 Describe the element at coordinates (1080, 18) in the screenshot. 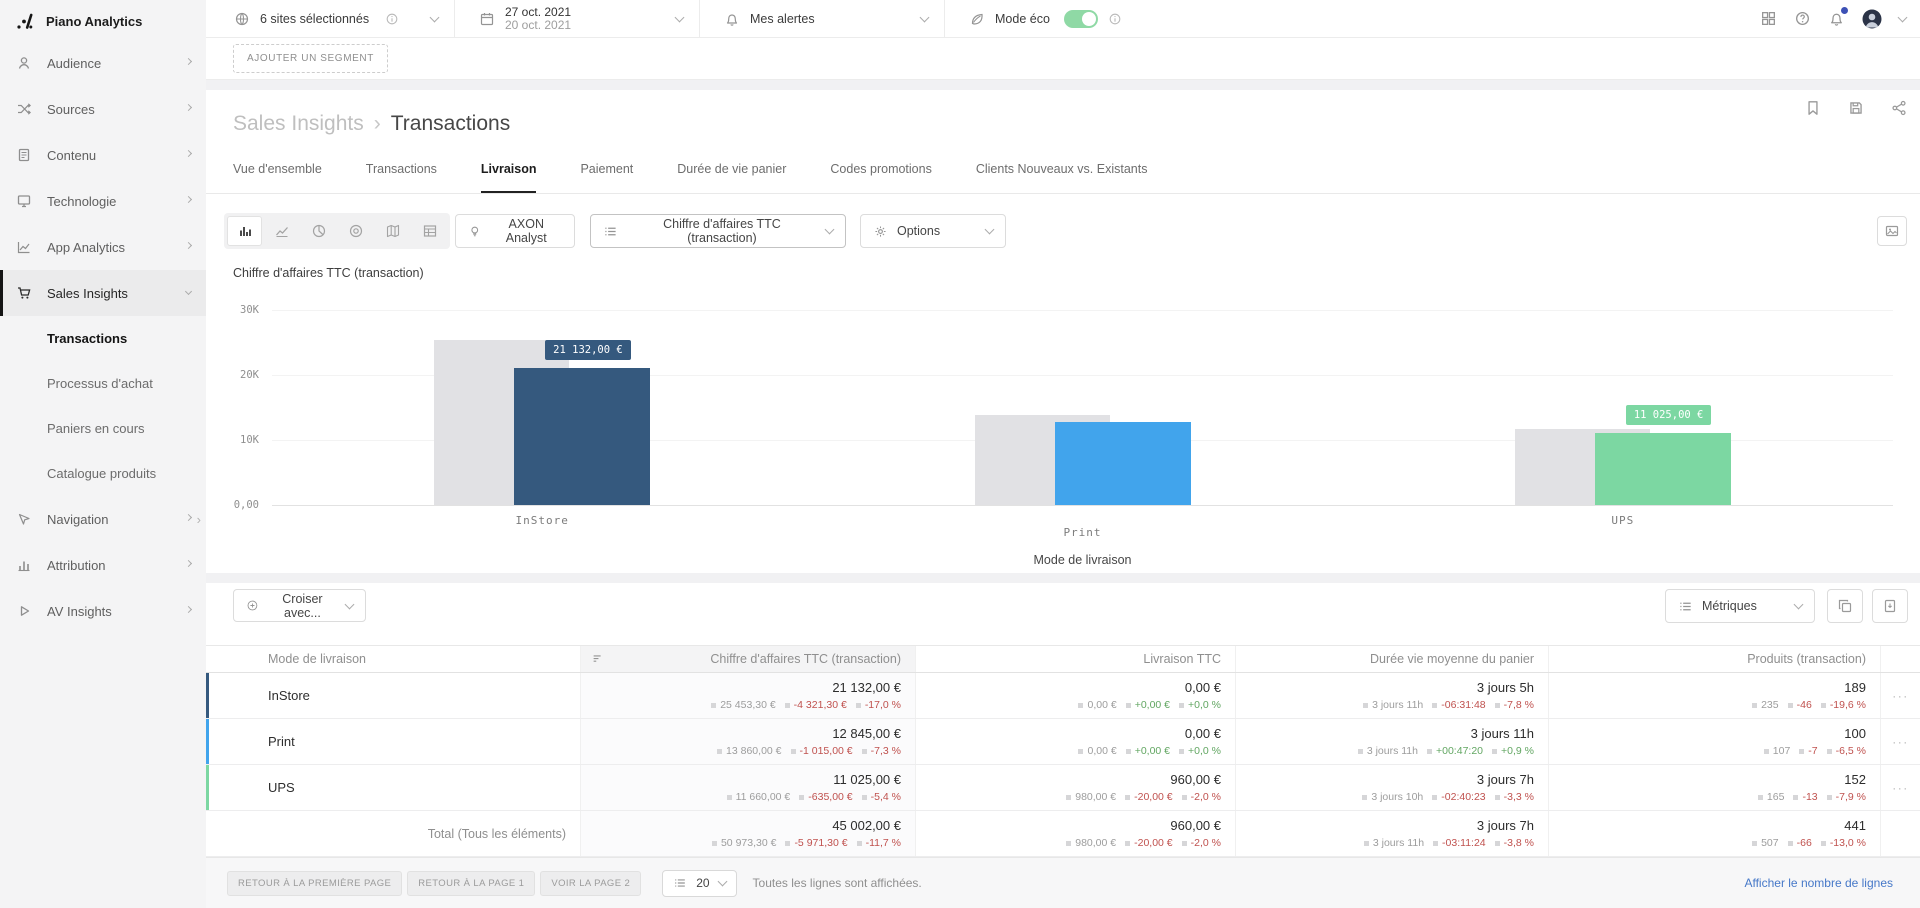

I see `eco-mode-toggle` at that location.